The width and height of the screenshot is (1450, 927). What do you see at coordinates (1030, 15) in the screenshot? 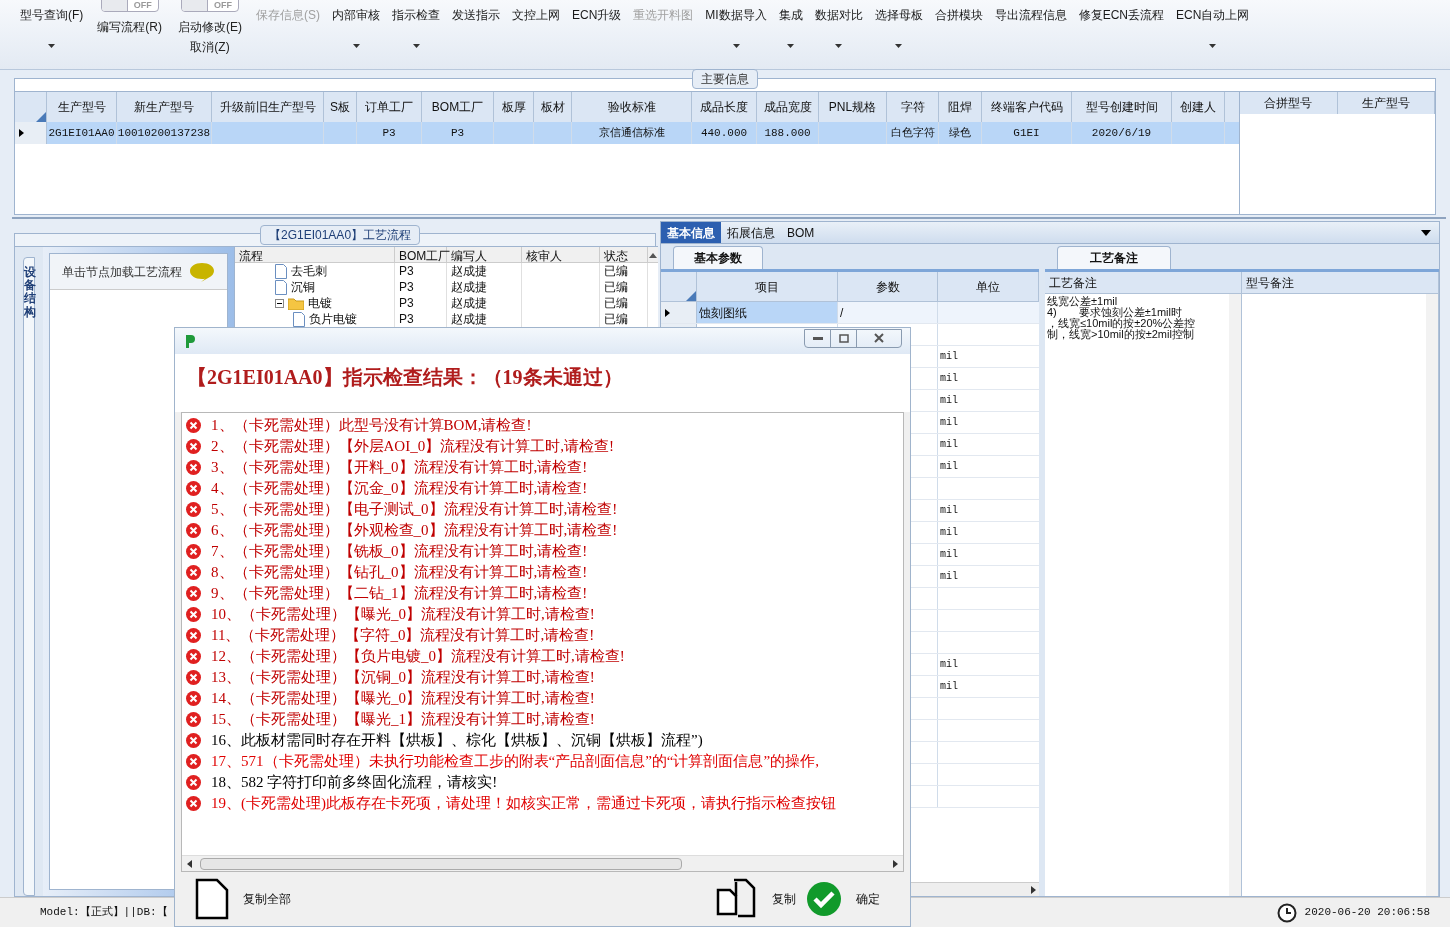
I see `toolbar-button: 导出流程信息` at bounding box center [1030, 15].